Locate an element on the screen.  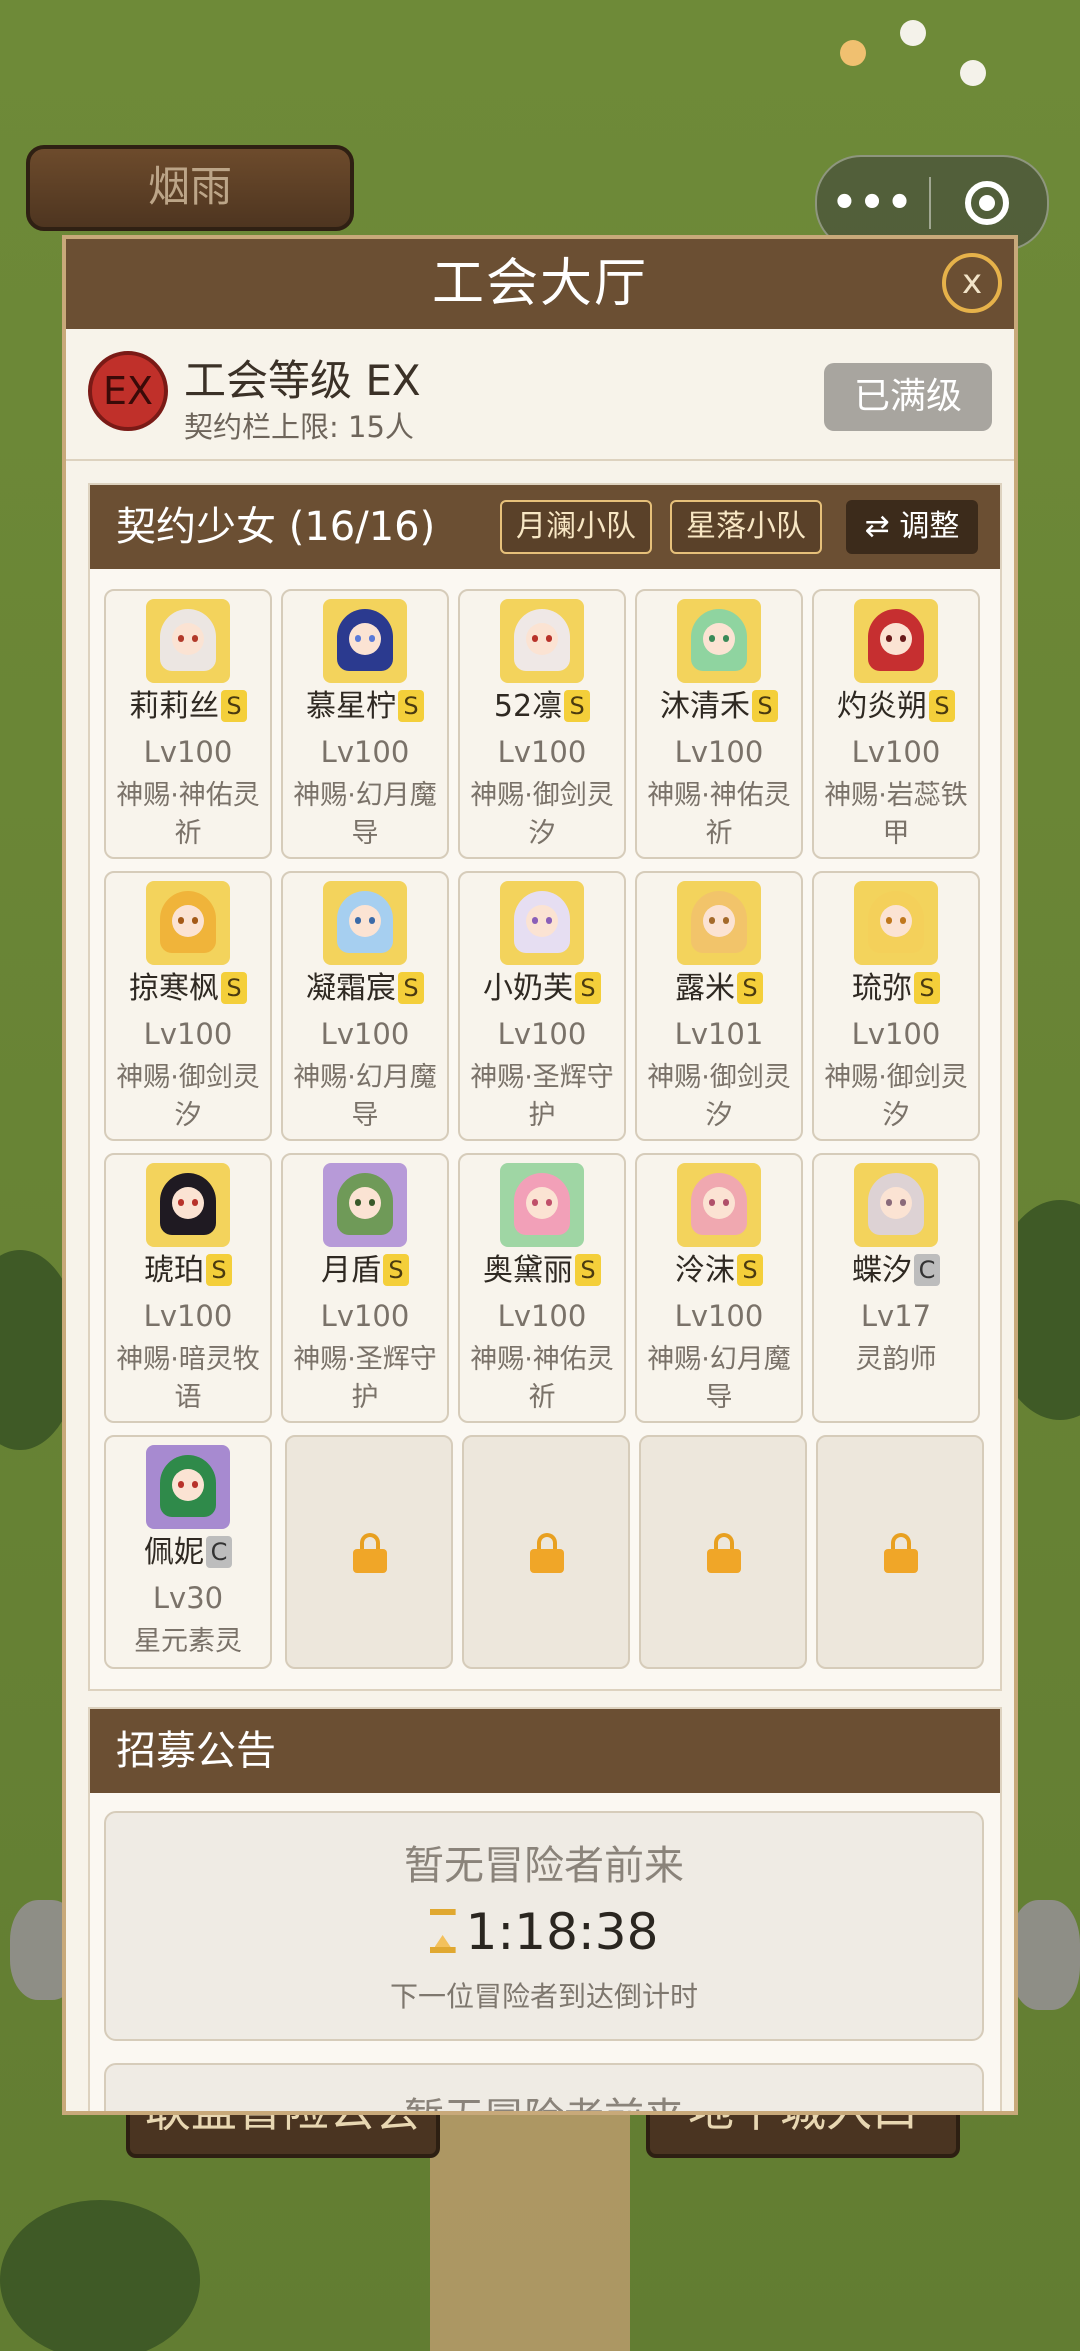
roster-title: 契约少女 (16/16) is located at coordinates (276, 527).